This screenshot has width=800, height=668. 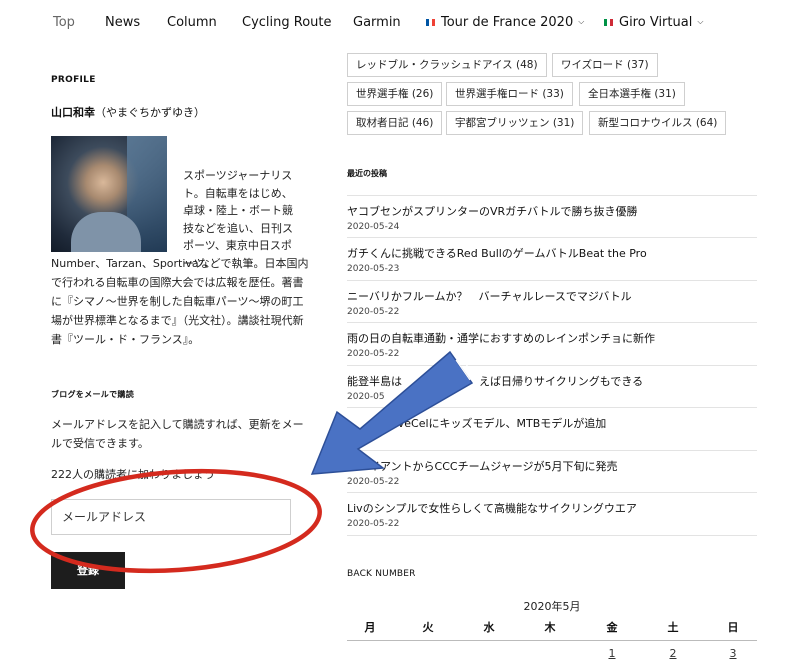 I want to click on tag-item: ワイズロード (37), so click(x=605, y=65).